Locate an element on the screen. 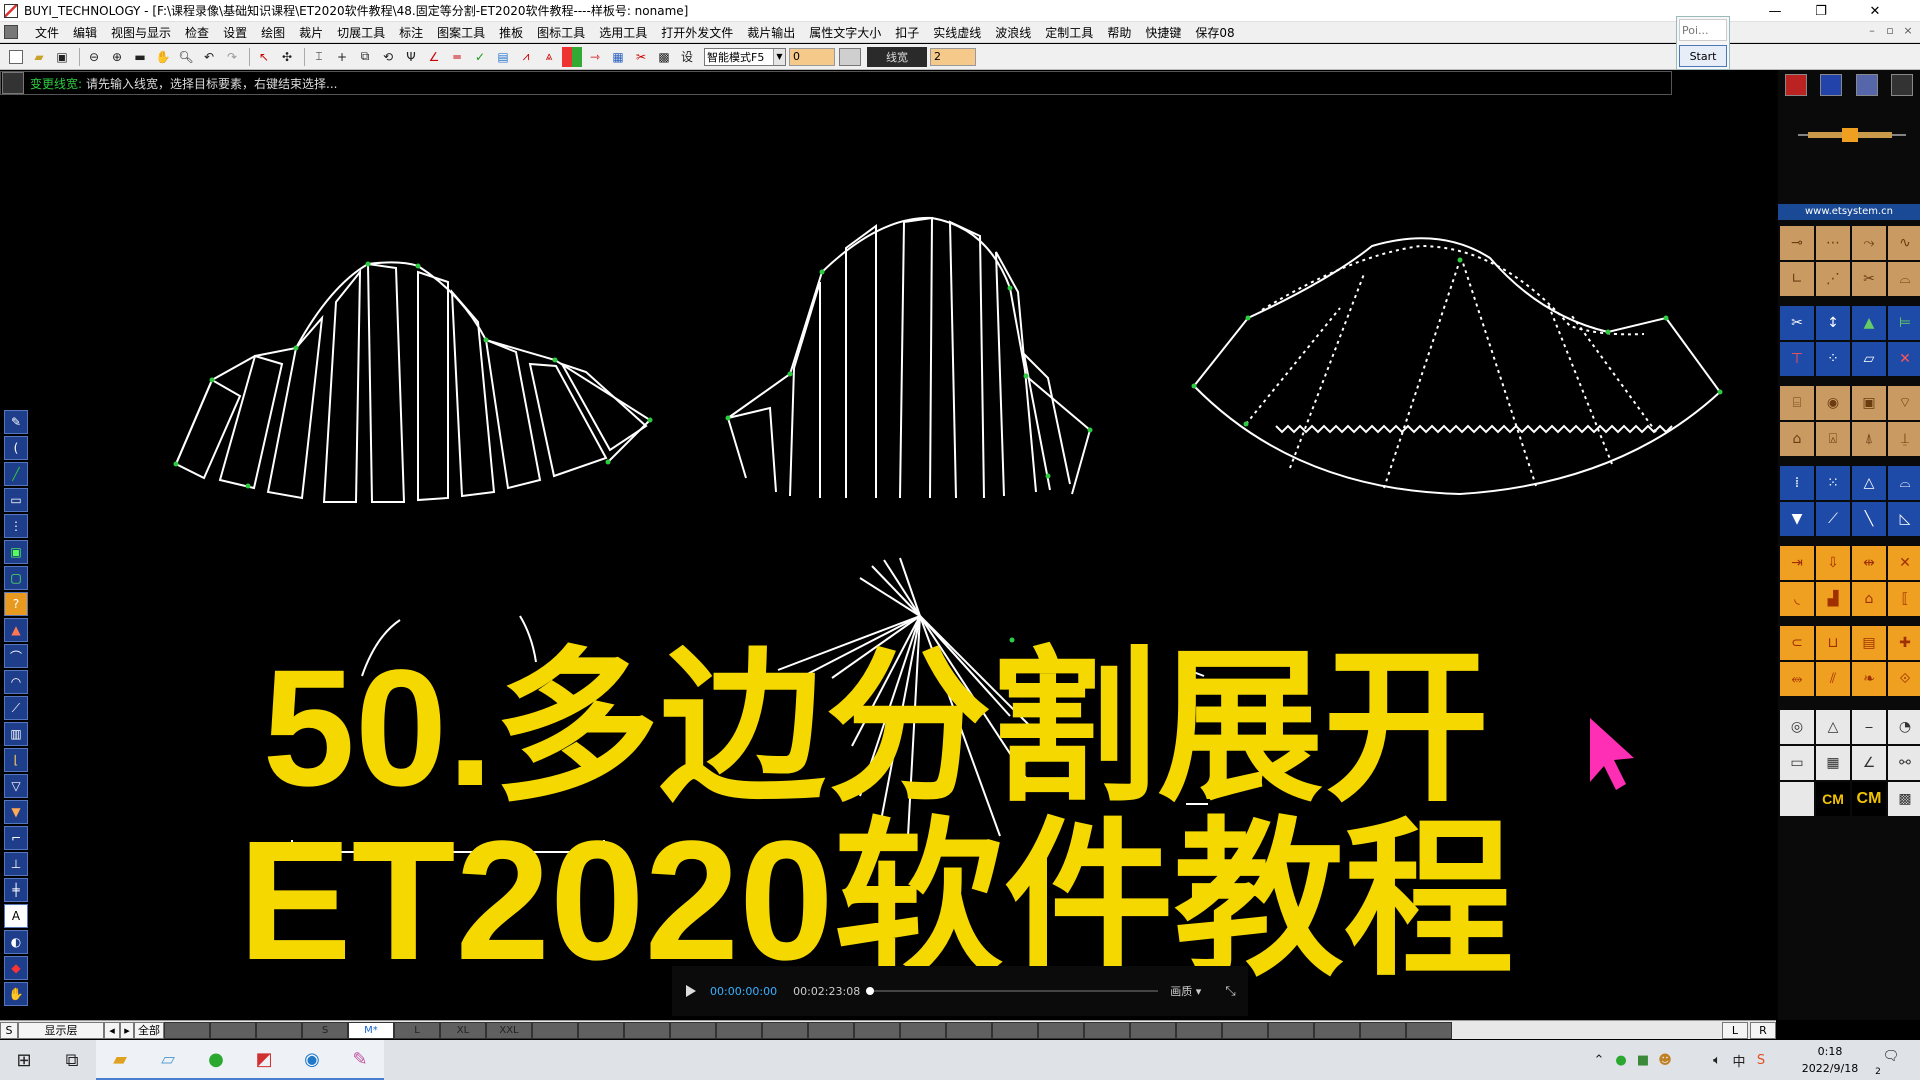  size-cell: S is located at coordinates (325, 1030).